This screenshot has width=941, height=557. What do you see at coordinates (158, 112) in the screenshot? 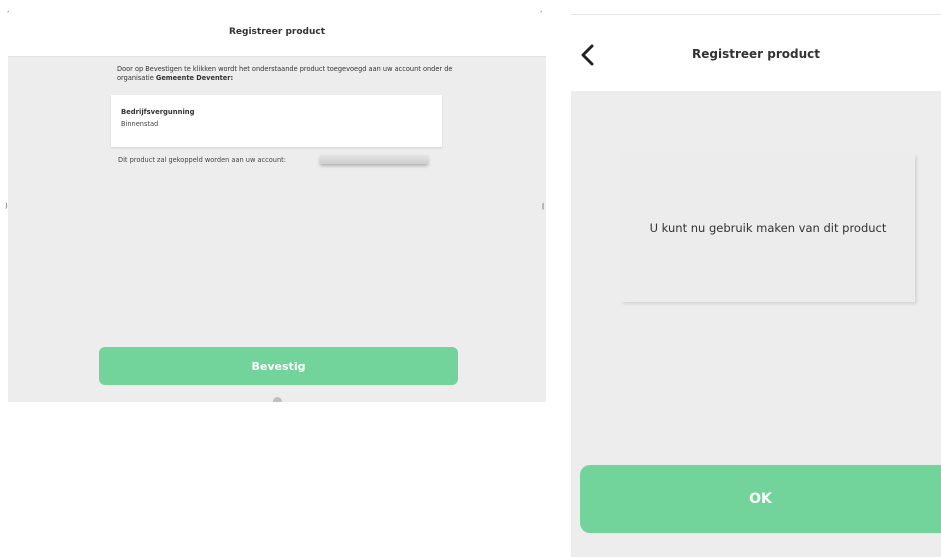
I see `product-name: Bedrijfsvergunning` at bounding box center [158, 112].